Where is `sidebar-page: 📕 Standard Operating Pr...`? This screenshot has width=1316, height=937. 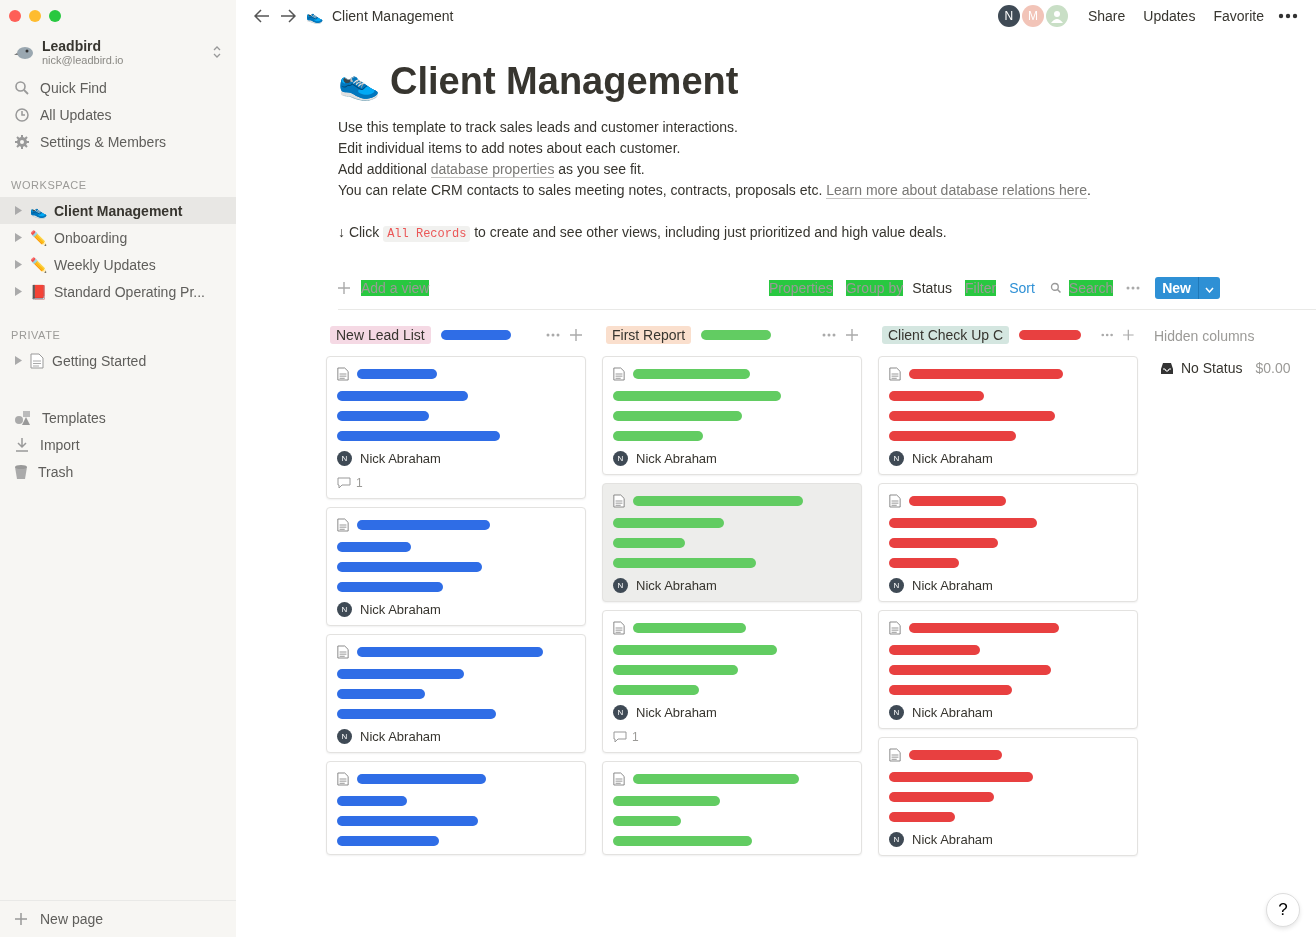
sidebar-page: 📕 Standard Operating Pr... is located at coordinates (118, 291).